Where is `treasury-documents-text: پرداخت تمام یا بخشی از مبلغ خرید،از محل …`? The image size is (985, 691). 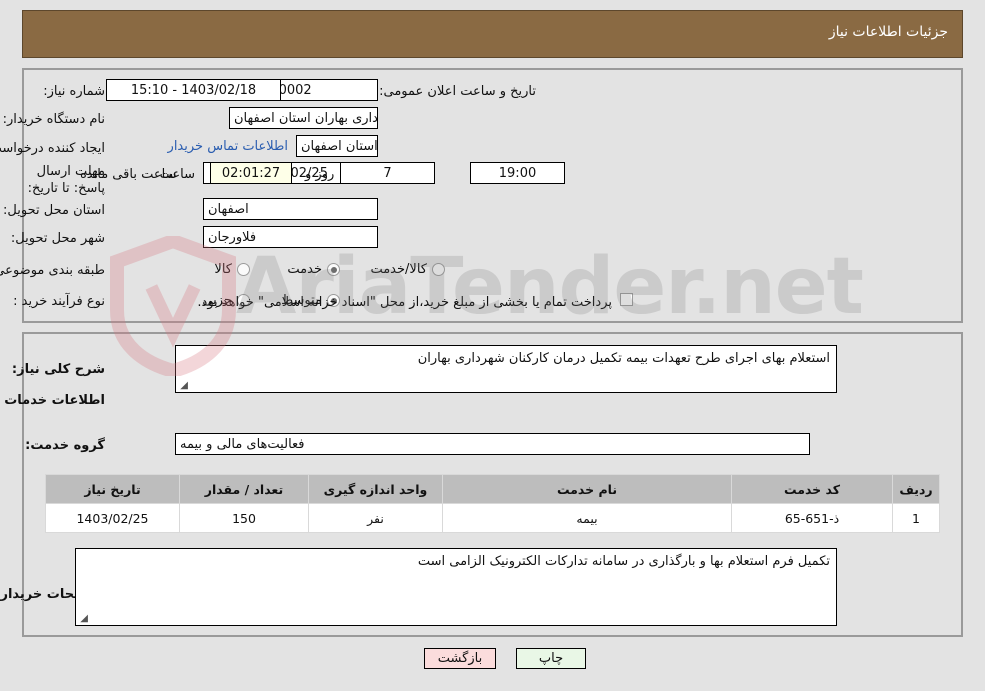
treasury-documents-text: پرداخت تمام یا بخشی از مبلغ خرید،از محل … is located at coordinates (404, 302).